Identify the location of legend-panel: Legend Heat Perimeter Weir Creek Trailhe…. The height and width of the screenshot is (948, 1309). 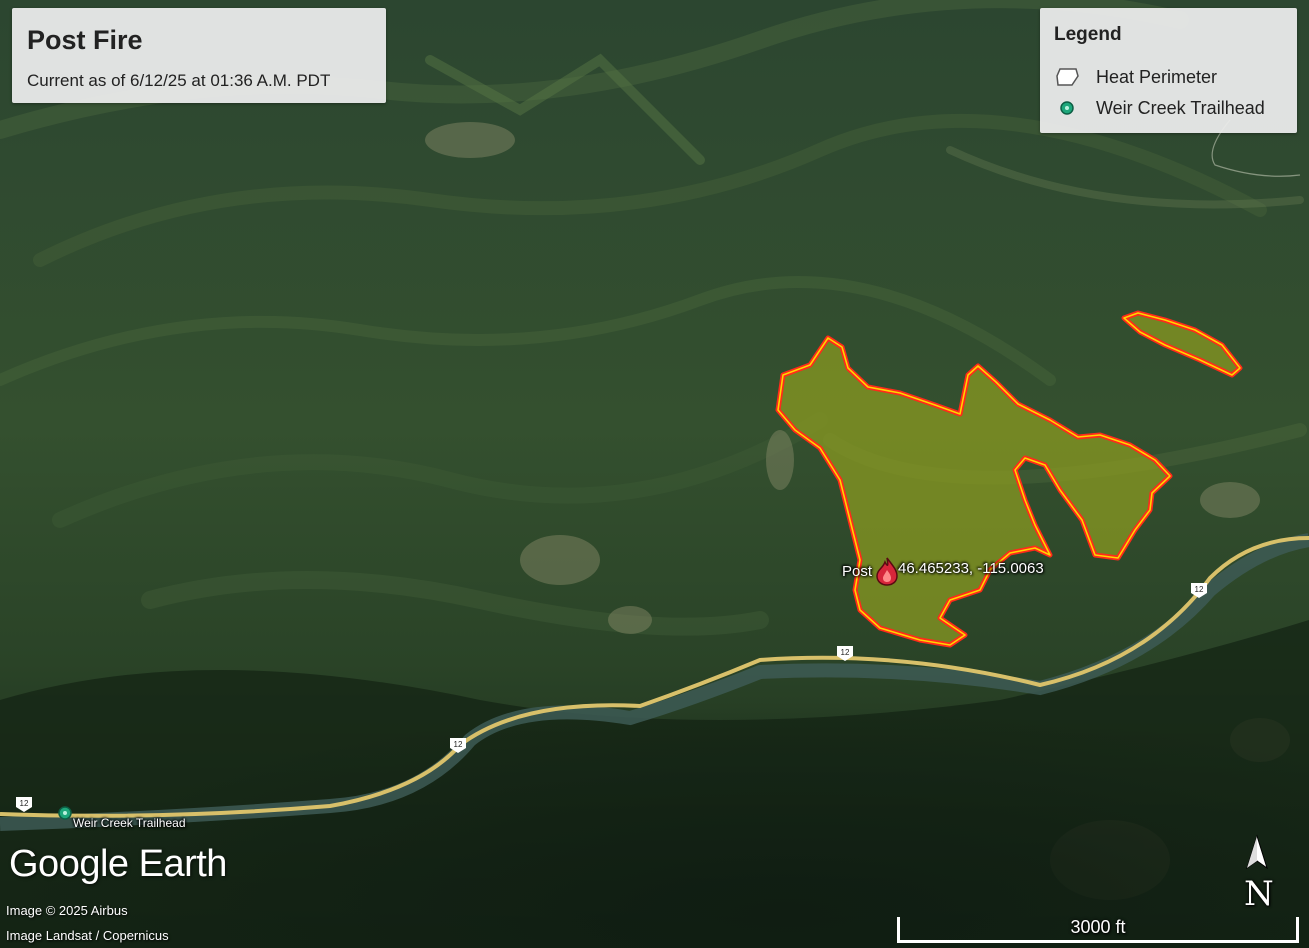
(1168, 70).